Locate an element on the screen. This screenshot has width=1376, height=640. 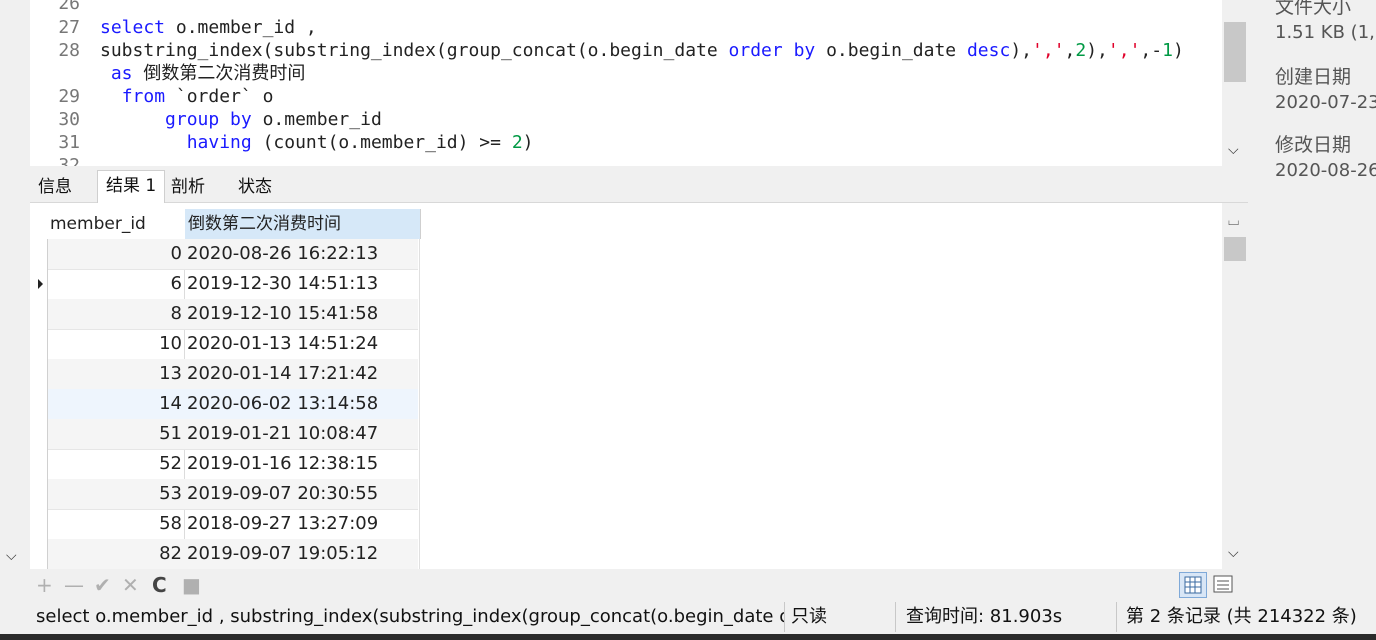
cell-member-id: 13 is located at coordinates (115, 374).